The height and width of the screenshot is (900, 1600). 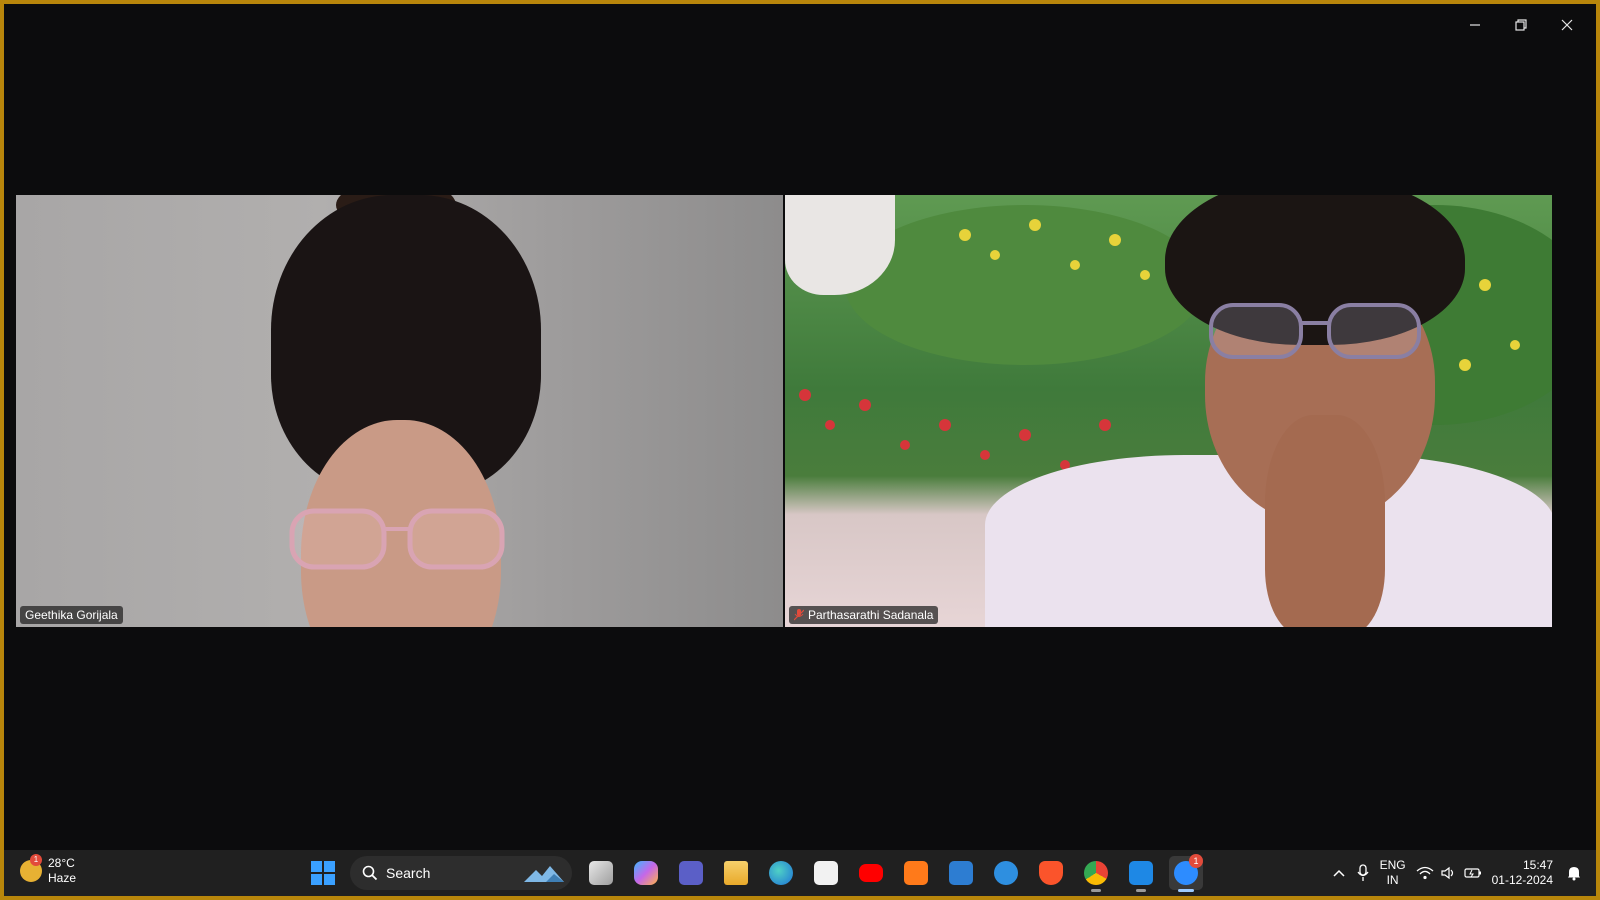 I want to click on teams-icon, so click(x=691, y=873).